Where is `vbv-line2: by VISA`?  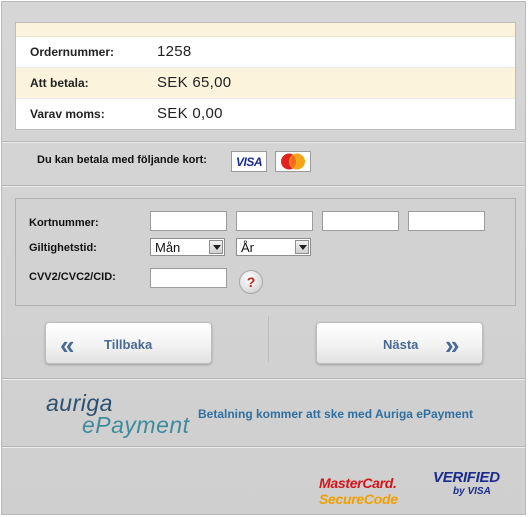
vbv-line2: by VISA is located at coordinates (472, 491).